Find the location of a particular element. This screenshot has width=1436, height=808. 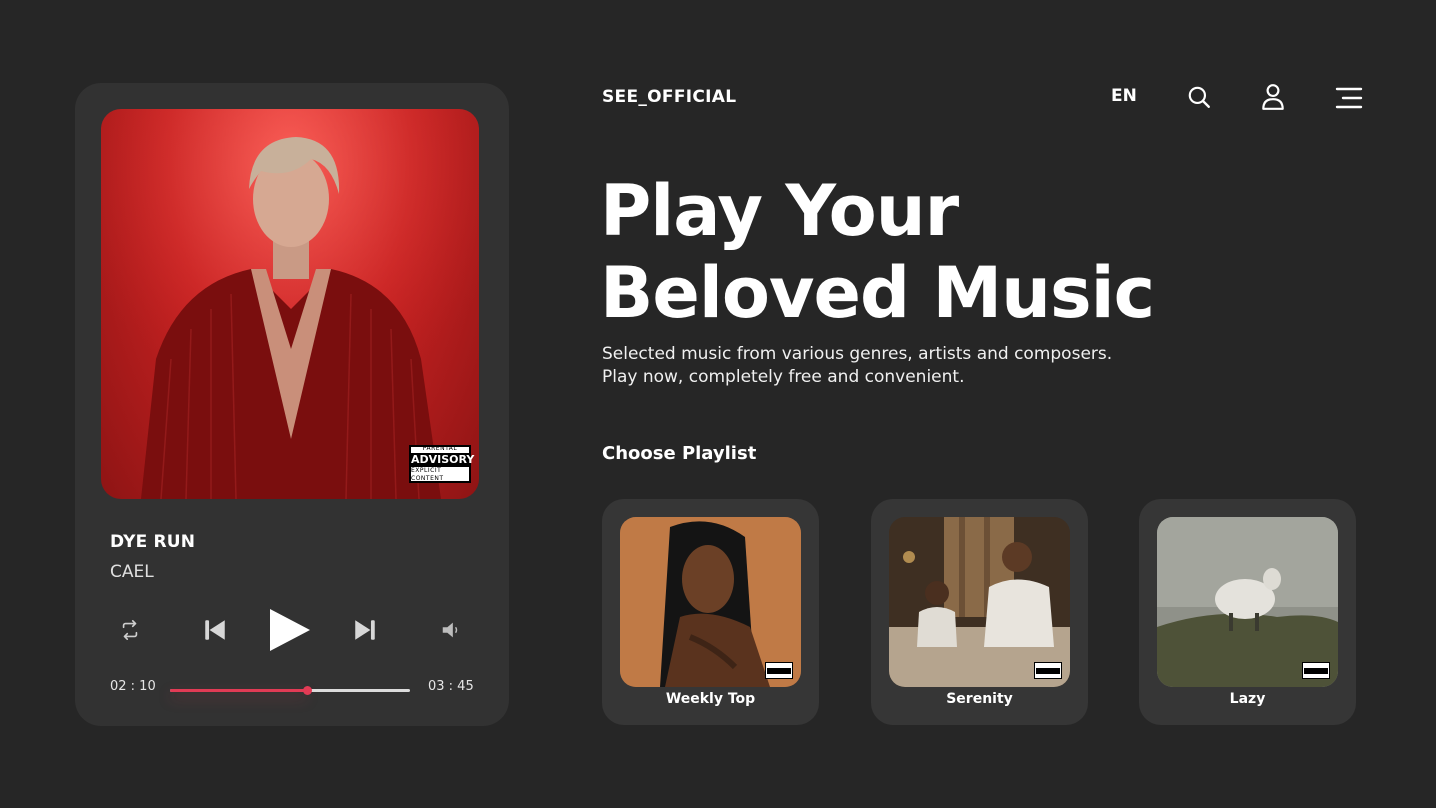

next-button is located at coordinates (365, 630).